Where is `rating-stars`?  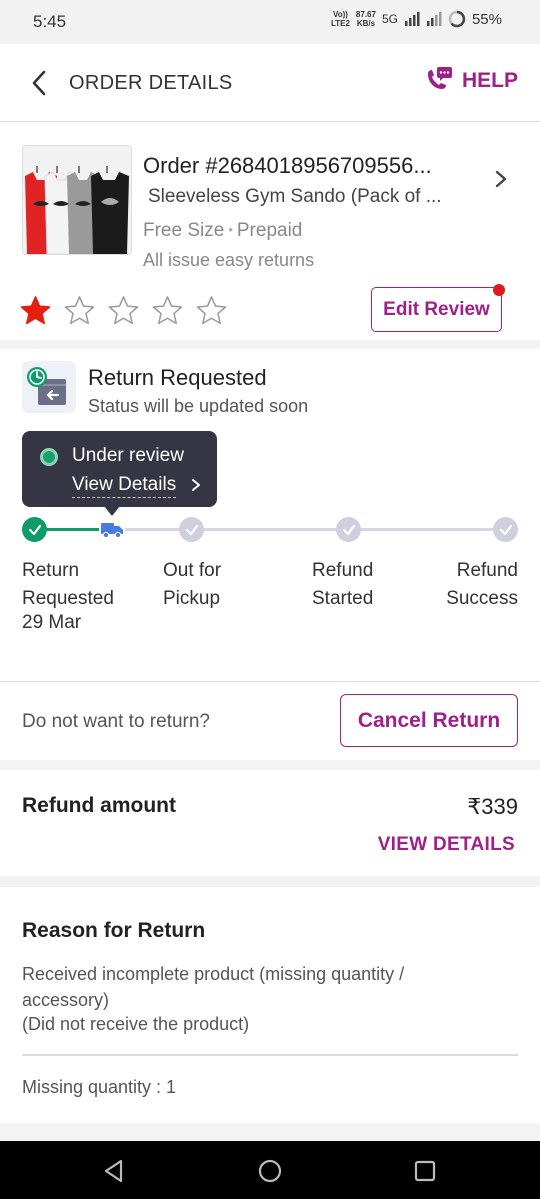
rating-stars is located at coordinates (123, 310).